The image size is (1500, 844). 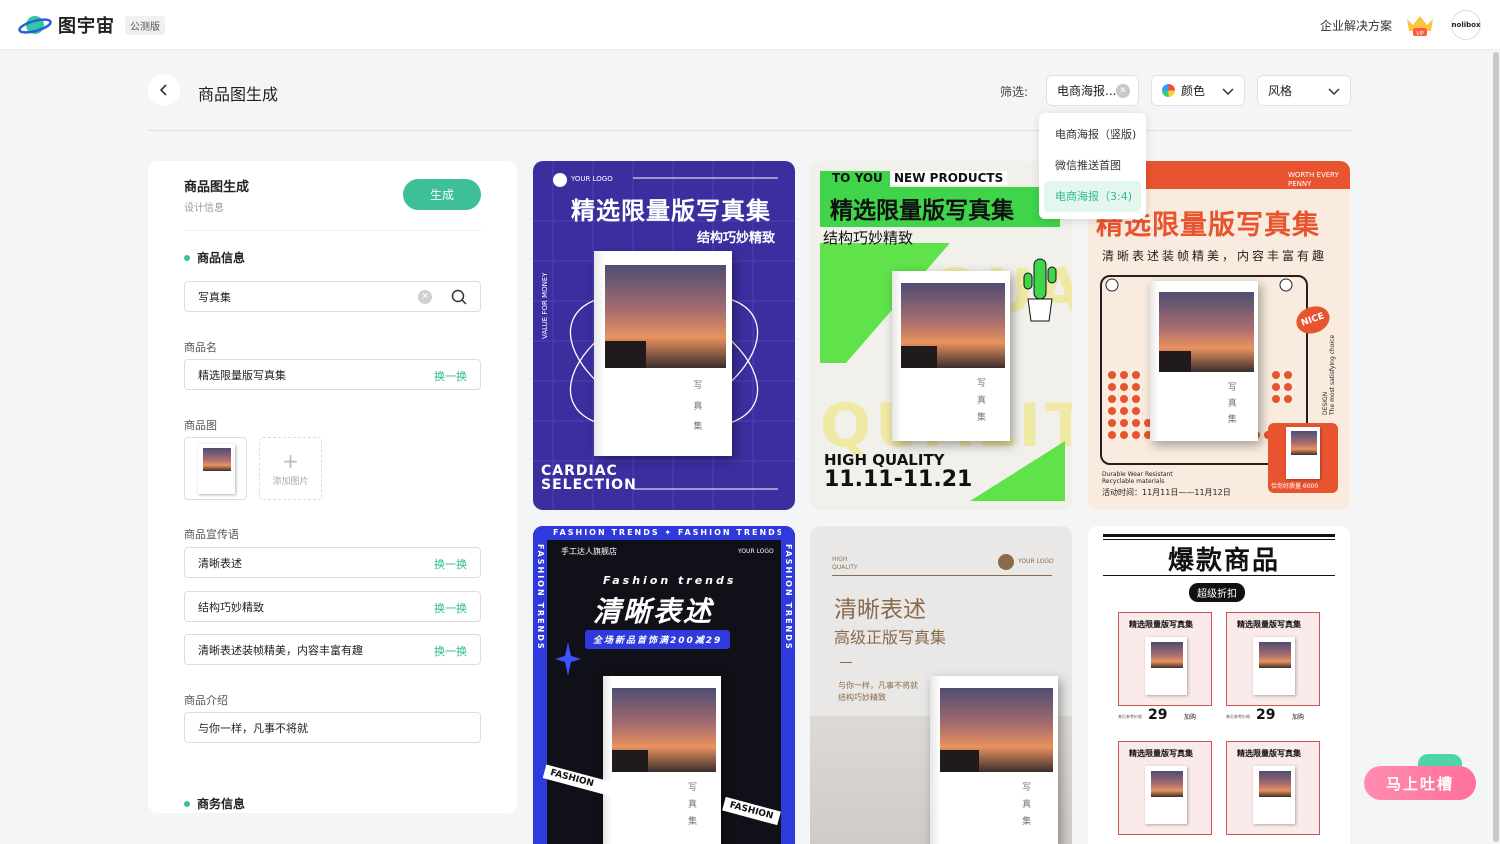 I want to click on panel-subtitle: 设计信息, so click(x=204, y=208).